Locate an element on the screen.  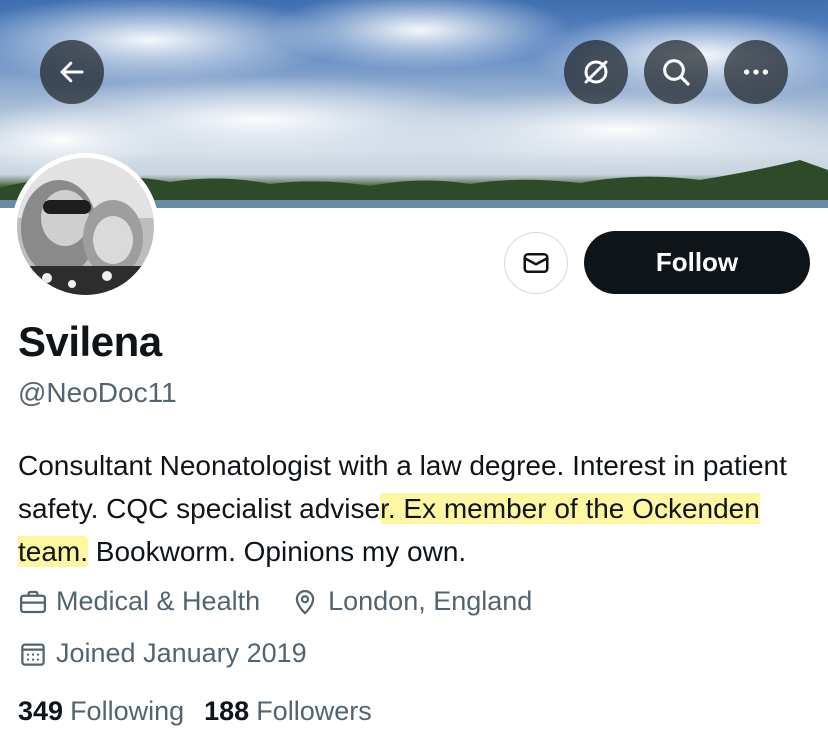
follow-stats: 349 Following 188 Followers is located at coordinates (205, 711).